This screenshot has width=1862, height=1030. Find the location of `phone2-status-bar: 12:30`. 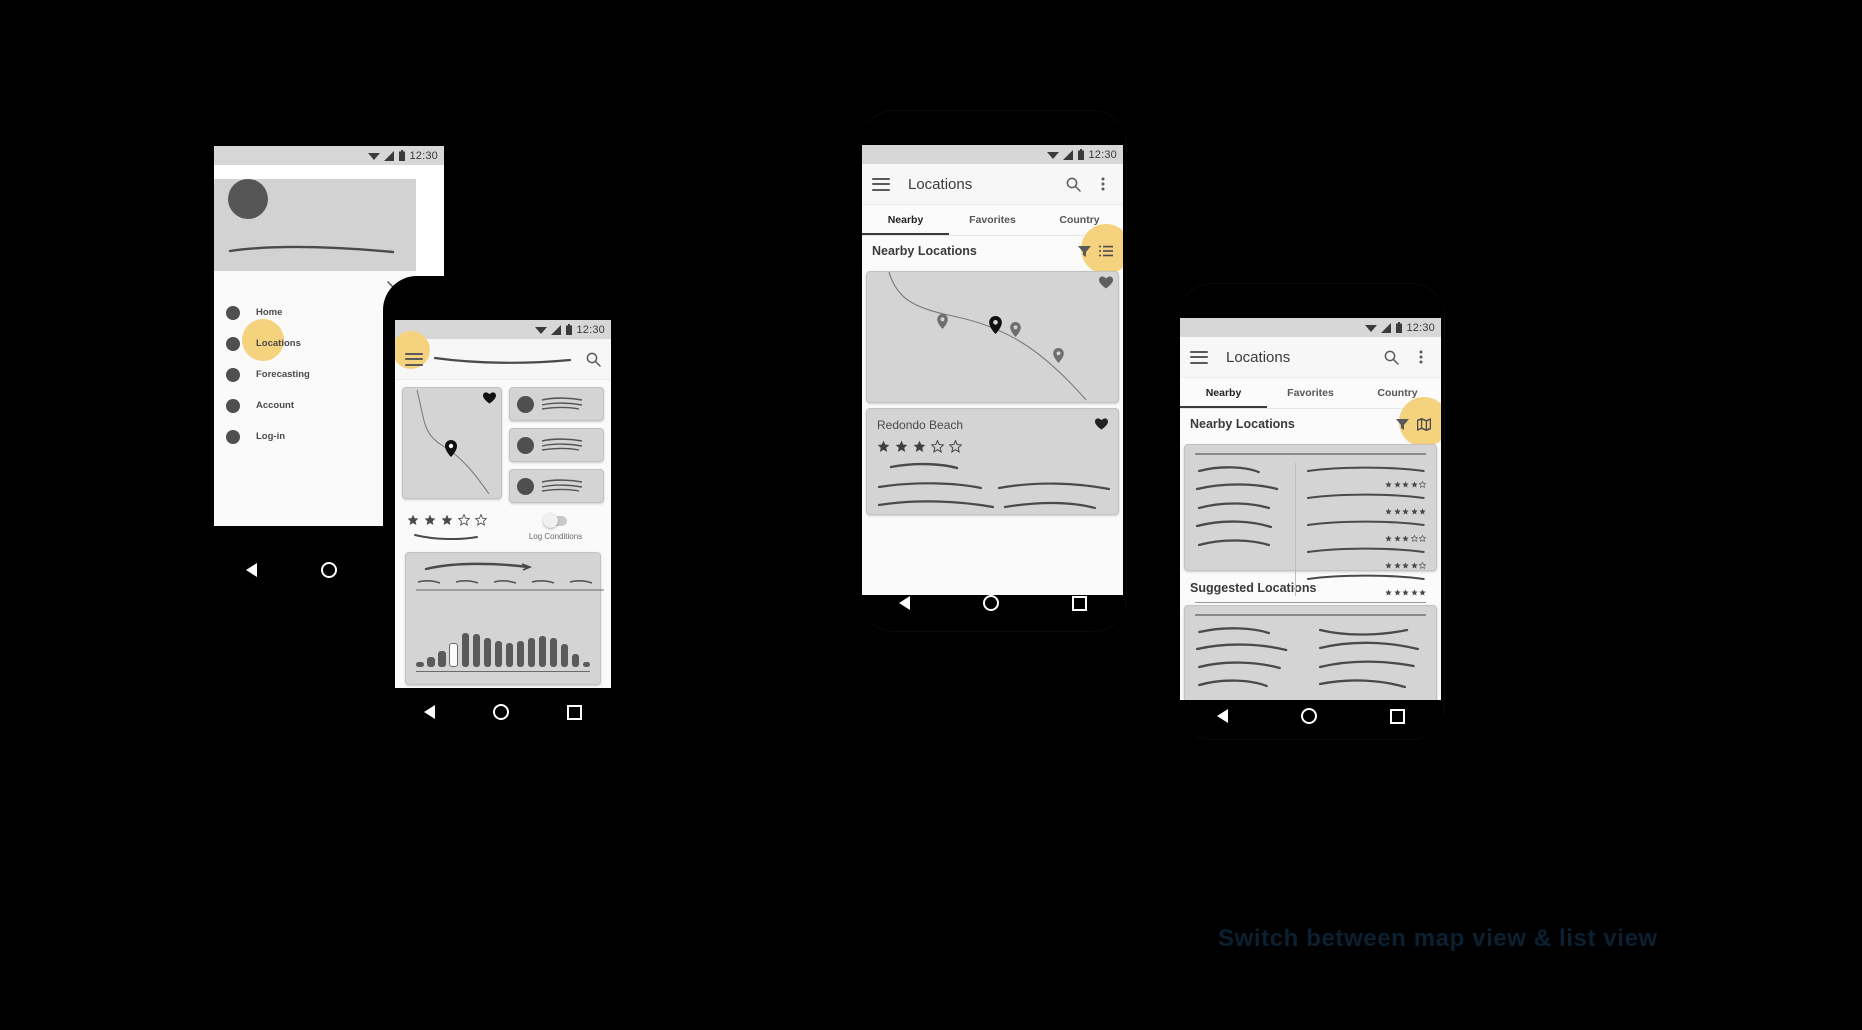

phone2-status-bar: 12:30 is located at coordinates (503, 329).